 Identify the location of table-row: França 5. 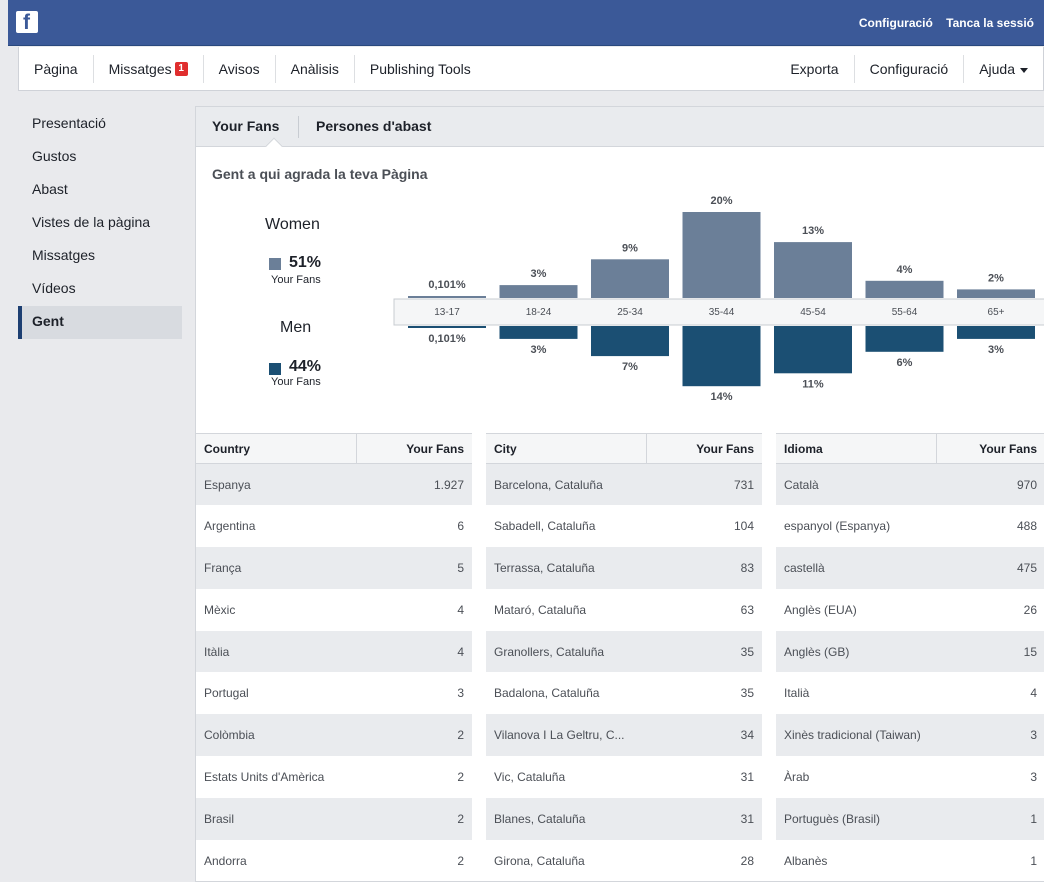
(334, 568).